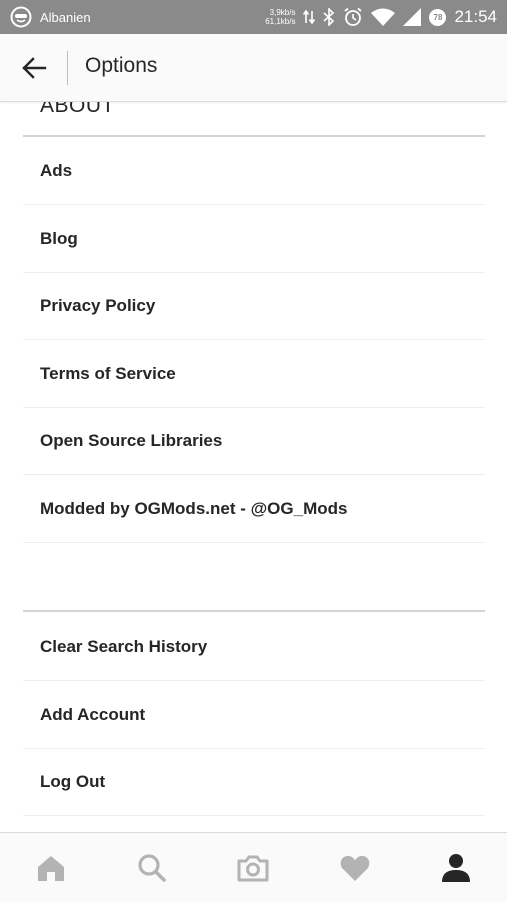 The width and height of the screenshot is (507, 902). Describe the element at coordinates (56, 170) in the screenshot. I see `menu-item-label: Ads` at that location.